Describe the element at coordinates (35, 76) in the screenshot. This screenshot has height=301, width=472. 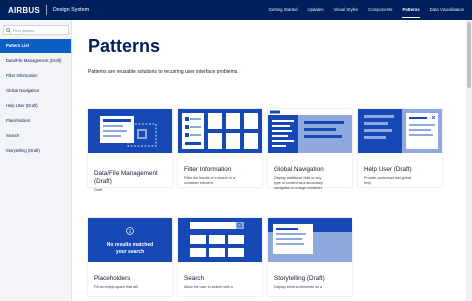
I see `sidebar-item-filter-information: Filter Information` at that location.